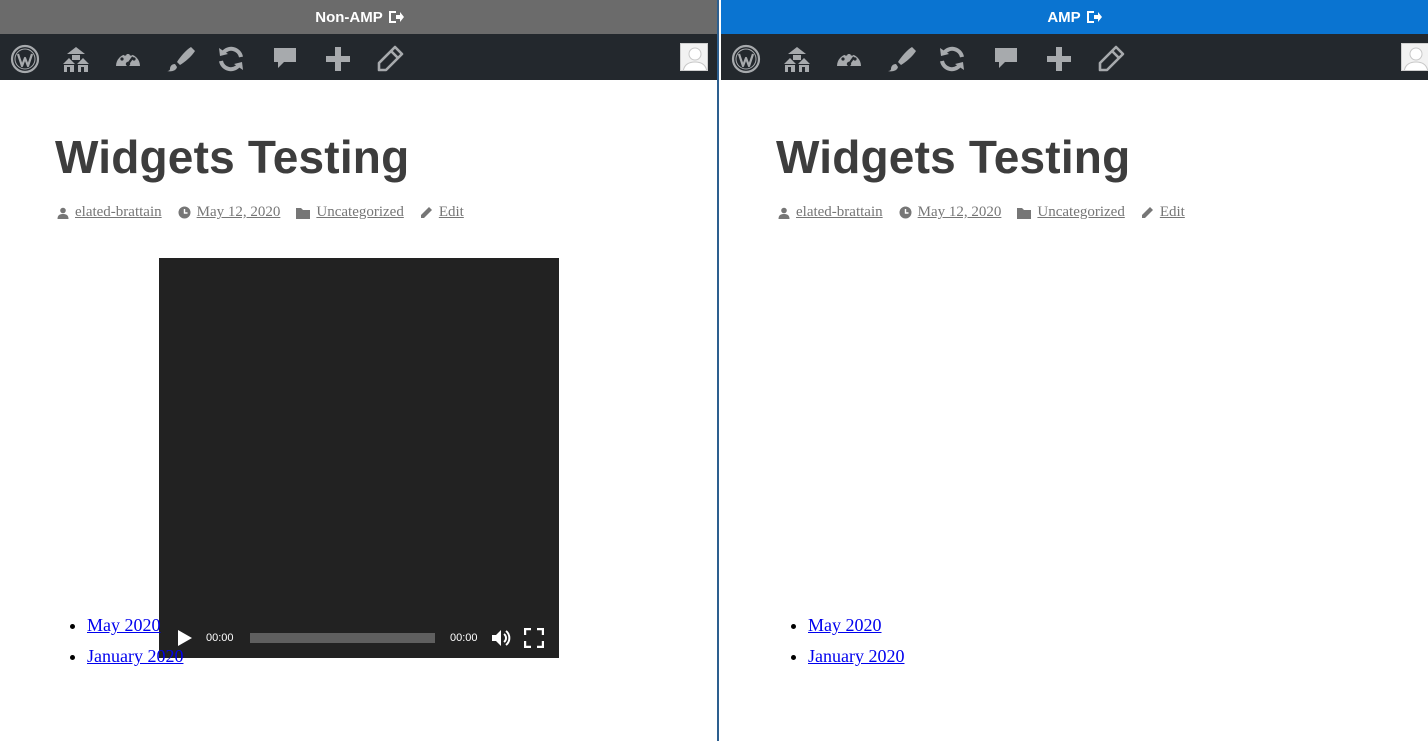 The width and height of the screenshot is (1428, 741). I want to click on mode-label: Non-AMP, so click(349, 17).